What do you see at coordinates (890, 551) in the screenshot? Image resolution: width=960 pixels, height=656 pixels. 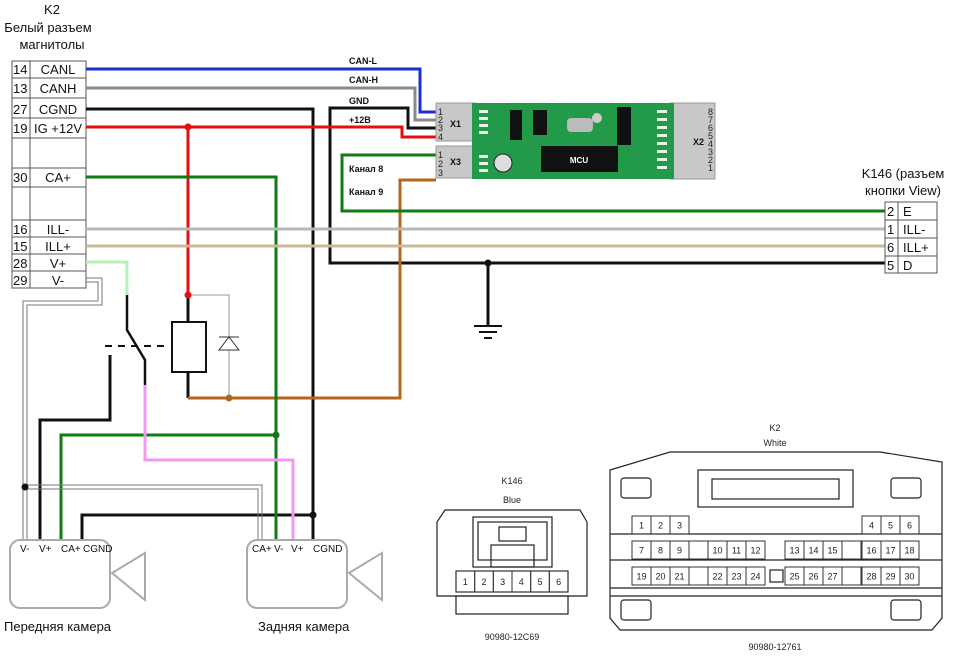 I see `k2-pin-number: 17` at bounding box center [890, 551].